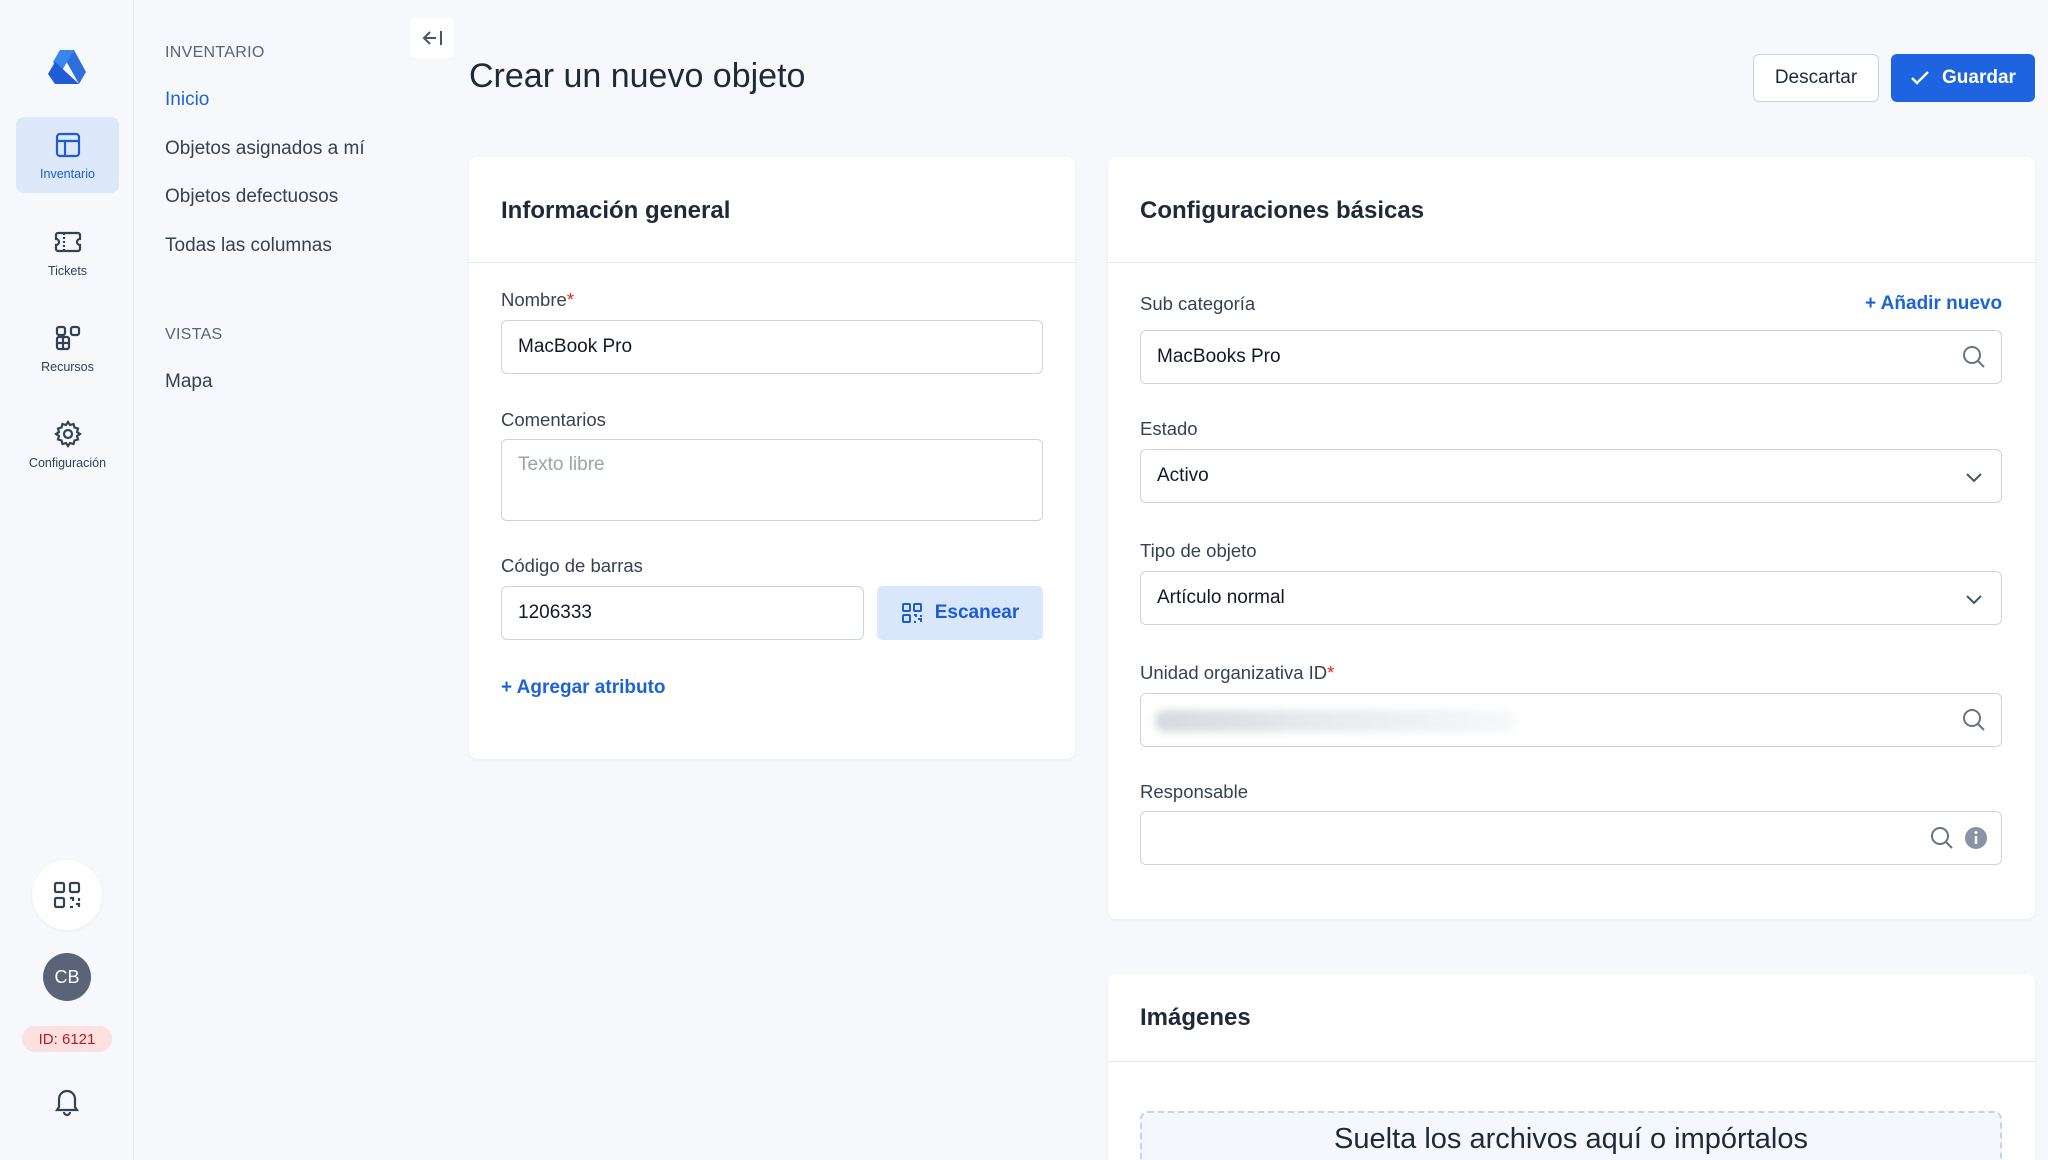 This screenshot has width=2048, height=1160. What do you see at coordinates (1237, 672) in the screenshot?
I see `org-unit-label: Unidad organizativa ID*` at bounding box center [1237, 672].